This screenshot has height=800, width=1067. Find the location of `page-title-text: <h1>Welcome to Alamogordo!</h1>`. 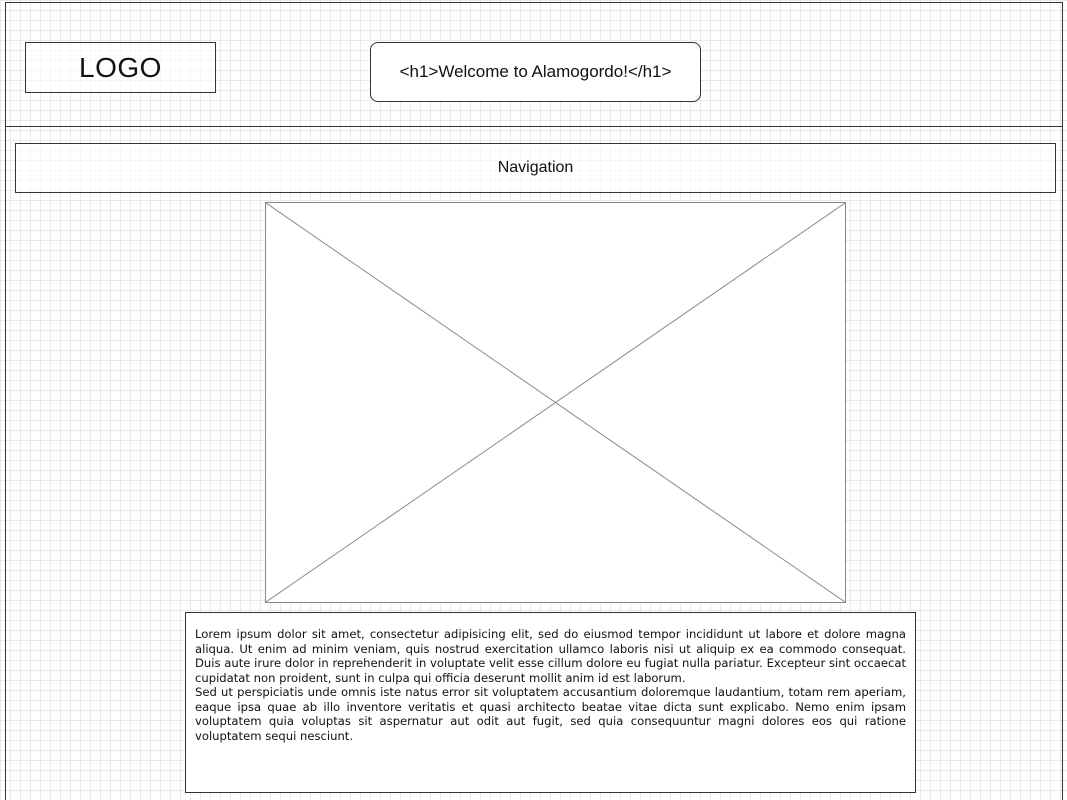

page-title-text: <h1>Welcome to Alamogordo!</h1> is located at coordinates (535, 71).